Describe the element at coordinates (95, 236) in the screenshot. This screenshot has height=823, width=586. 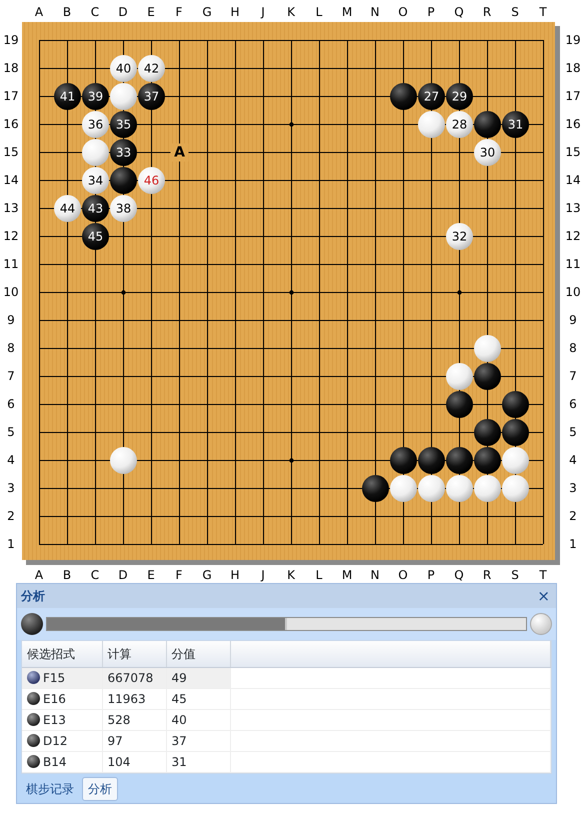
I see `stone: 45` at that location.